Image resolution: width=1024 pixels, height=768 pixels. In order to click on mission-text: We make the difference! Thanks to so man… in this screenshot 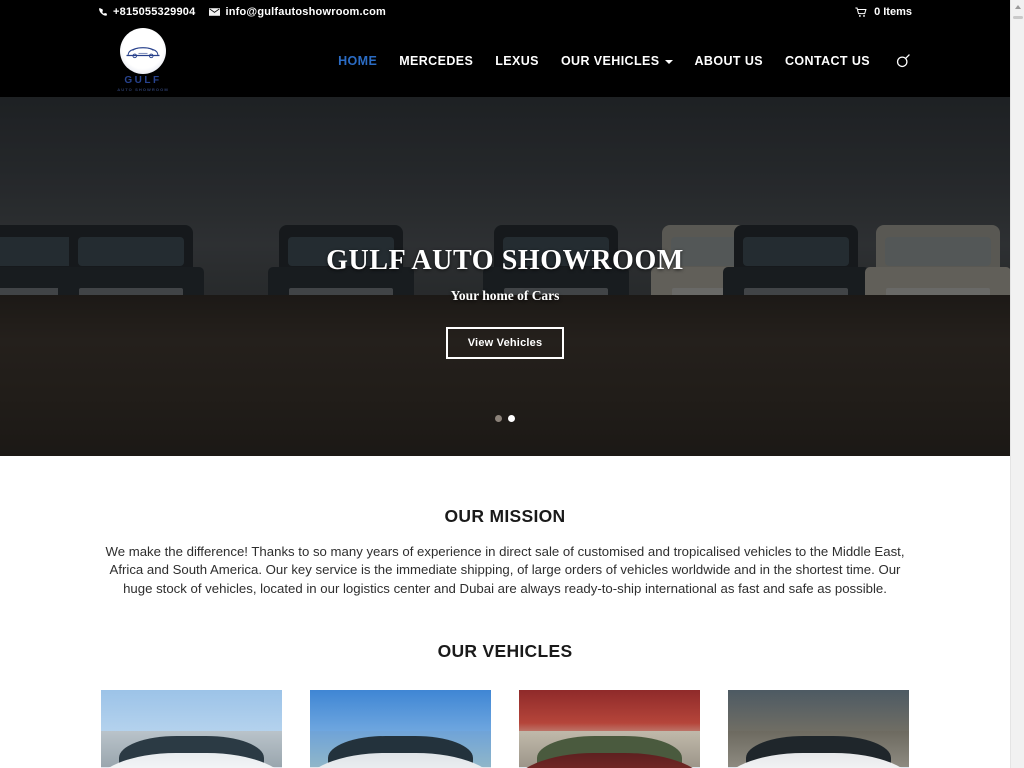, I will do `click(505, 570)`.